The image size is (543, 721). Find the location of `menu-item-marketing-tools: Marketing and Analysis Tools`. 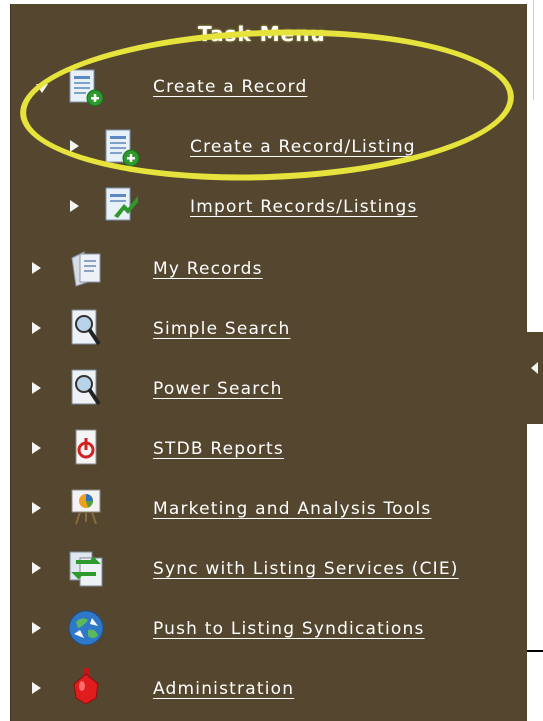

menu-item-marketing-tools: Marketing and Analysis Tools is located at coordinates (265, 509).